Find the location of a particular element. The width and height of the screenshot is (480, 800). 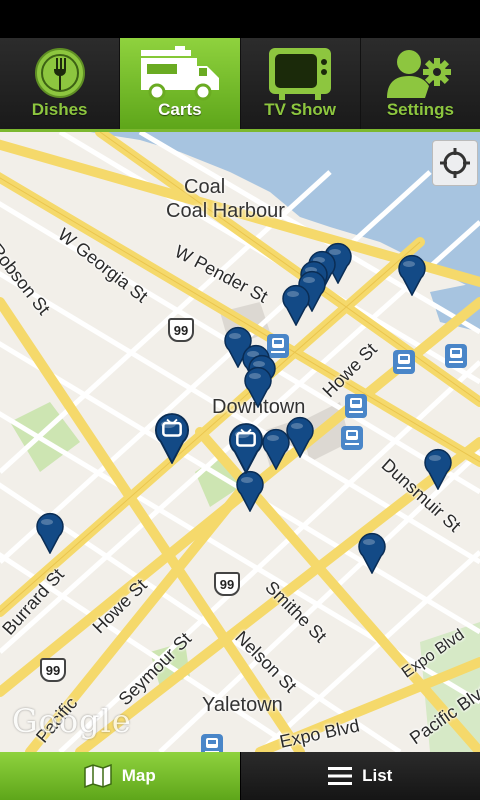

status-bar is located at coordinates (240, 19).